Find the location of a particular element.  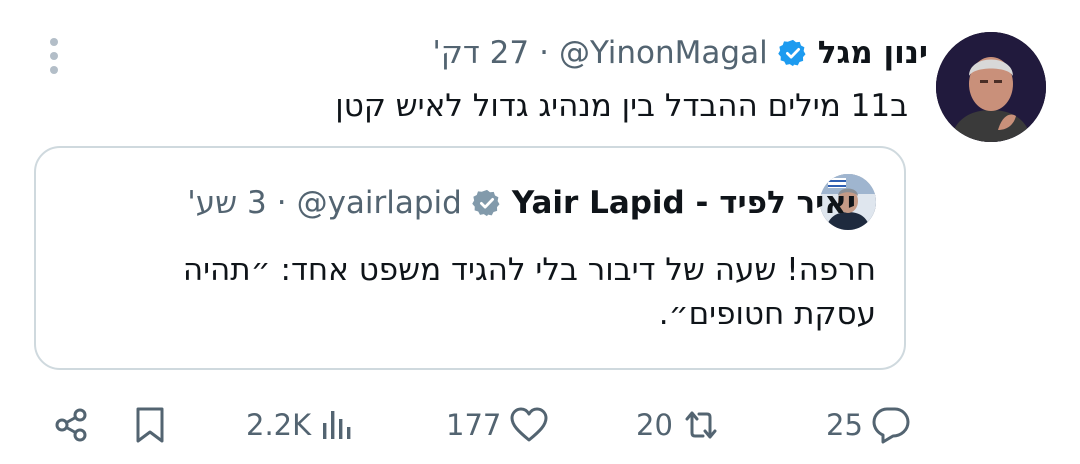

share-button is located at coordinates (72, 425).